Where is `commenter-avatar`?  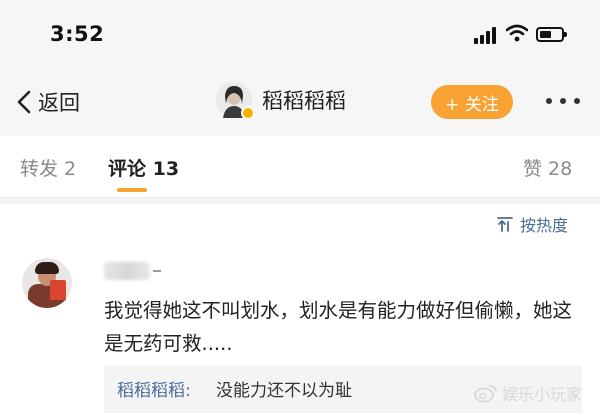
commenter-avatar is located at coordinates (47, 283).